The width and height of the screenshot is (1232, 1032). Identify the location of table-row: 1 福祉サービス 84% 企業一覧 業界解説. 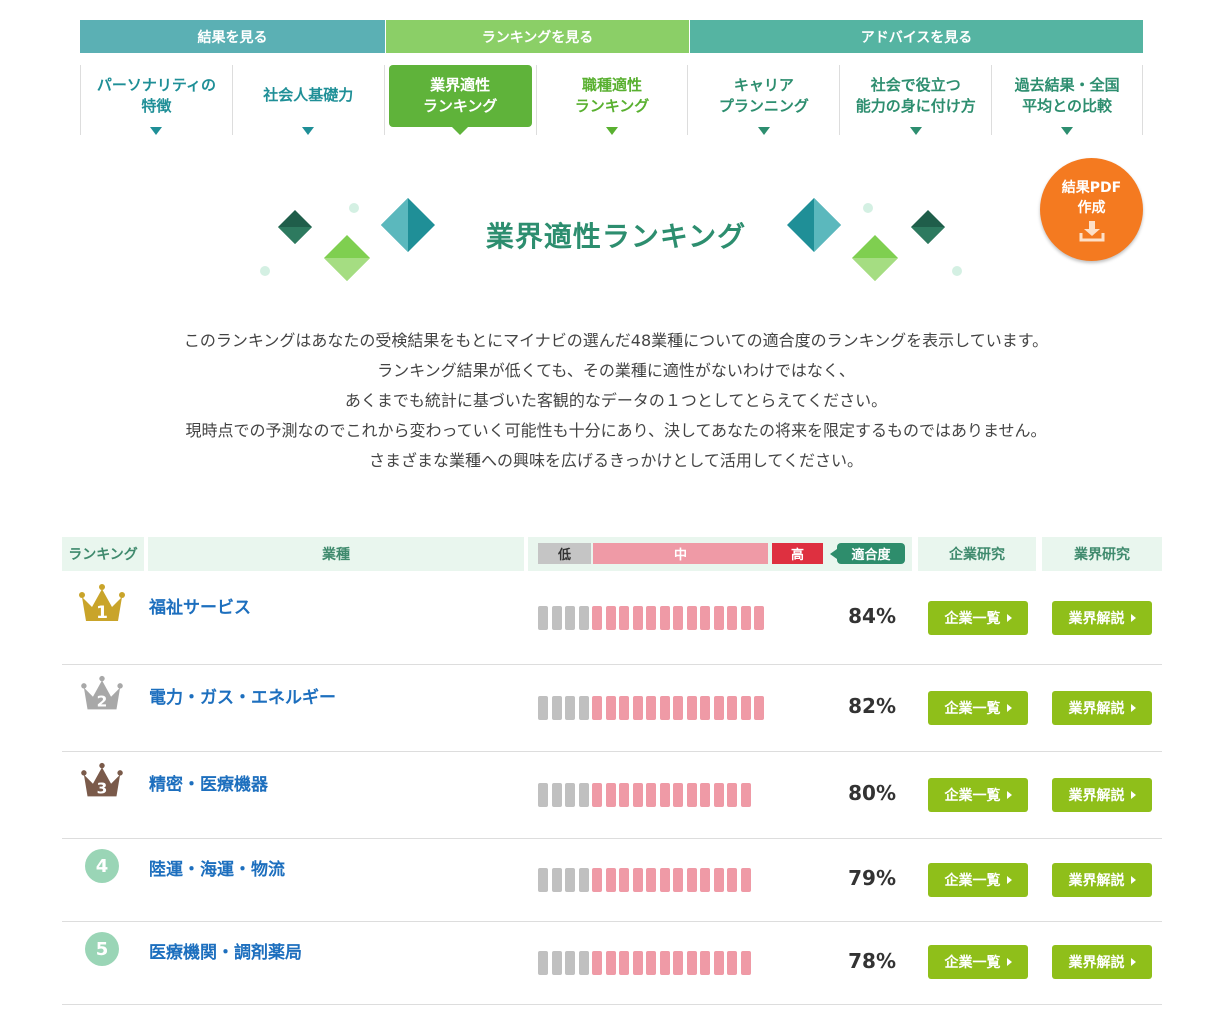
(612, 618).